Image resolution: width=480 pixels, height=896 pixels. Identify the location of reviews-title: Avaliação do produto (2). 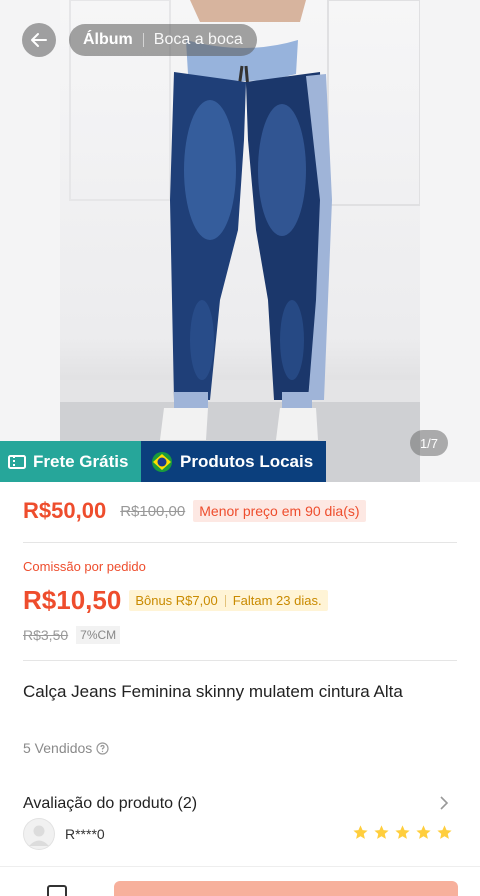
(110, 804).